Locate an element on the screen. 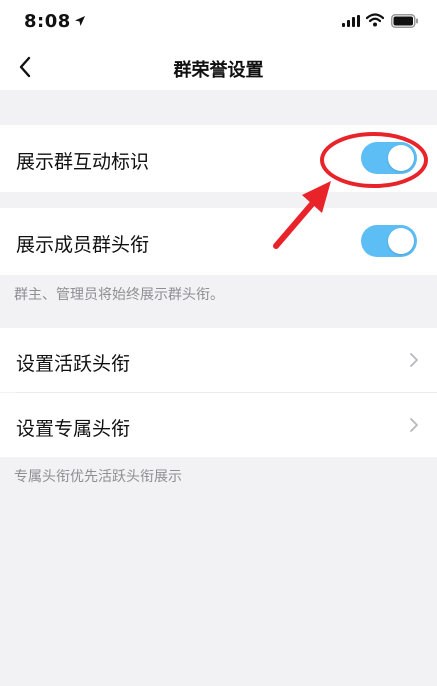 This screenshot has width=437, height=686. show-member-title-label: 展示成员群头衔 is located at coordinates (83, 245).